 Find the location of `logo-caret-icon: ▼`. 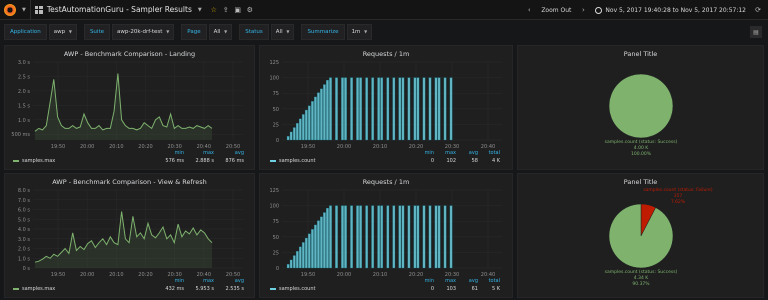

logo-caret-icon: ▼ is located at coordinates (24, 10).